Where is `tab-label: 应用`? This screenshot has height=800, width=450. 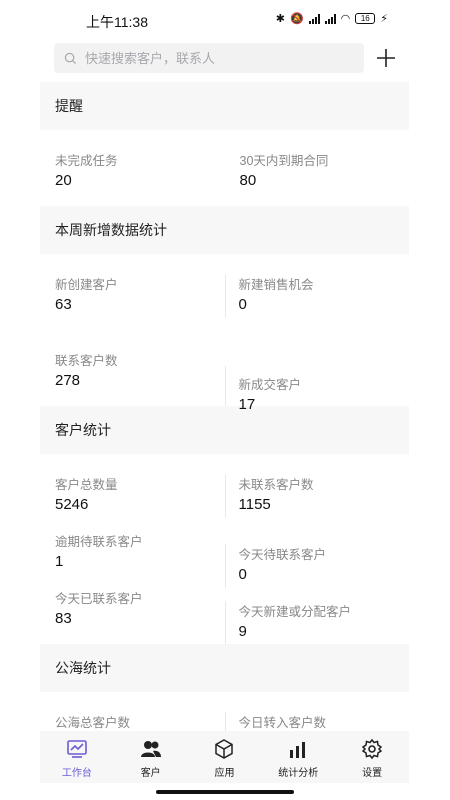
tab-label: 应用 is located at coordinates (224, 773).